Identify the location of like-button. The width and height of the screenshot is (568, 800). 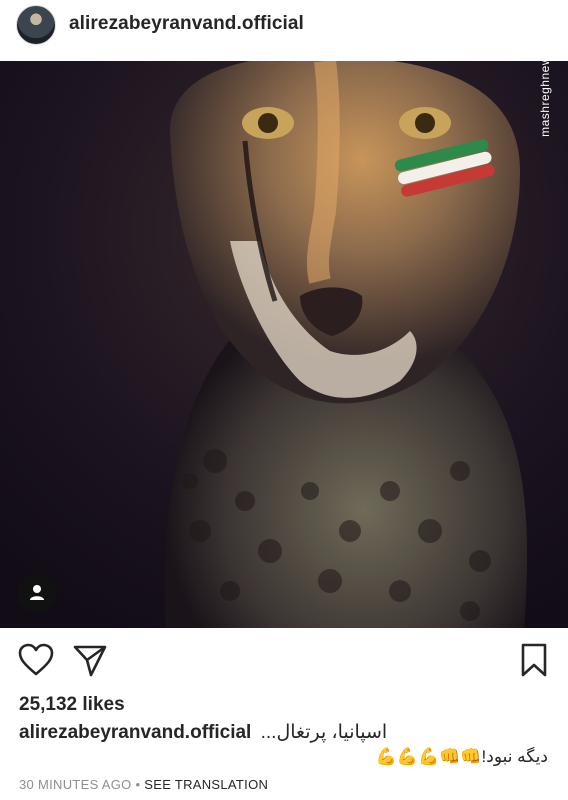
(36, 660).